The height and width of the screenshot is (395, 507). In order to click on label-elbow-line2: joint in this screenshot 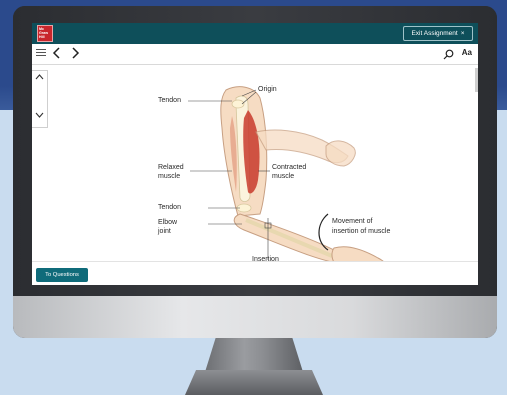, I will do `click(164, 231)`.